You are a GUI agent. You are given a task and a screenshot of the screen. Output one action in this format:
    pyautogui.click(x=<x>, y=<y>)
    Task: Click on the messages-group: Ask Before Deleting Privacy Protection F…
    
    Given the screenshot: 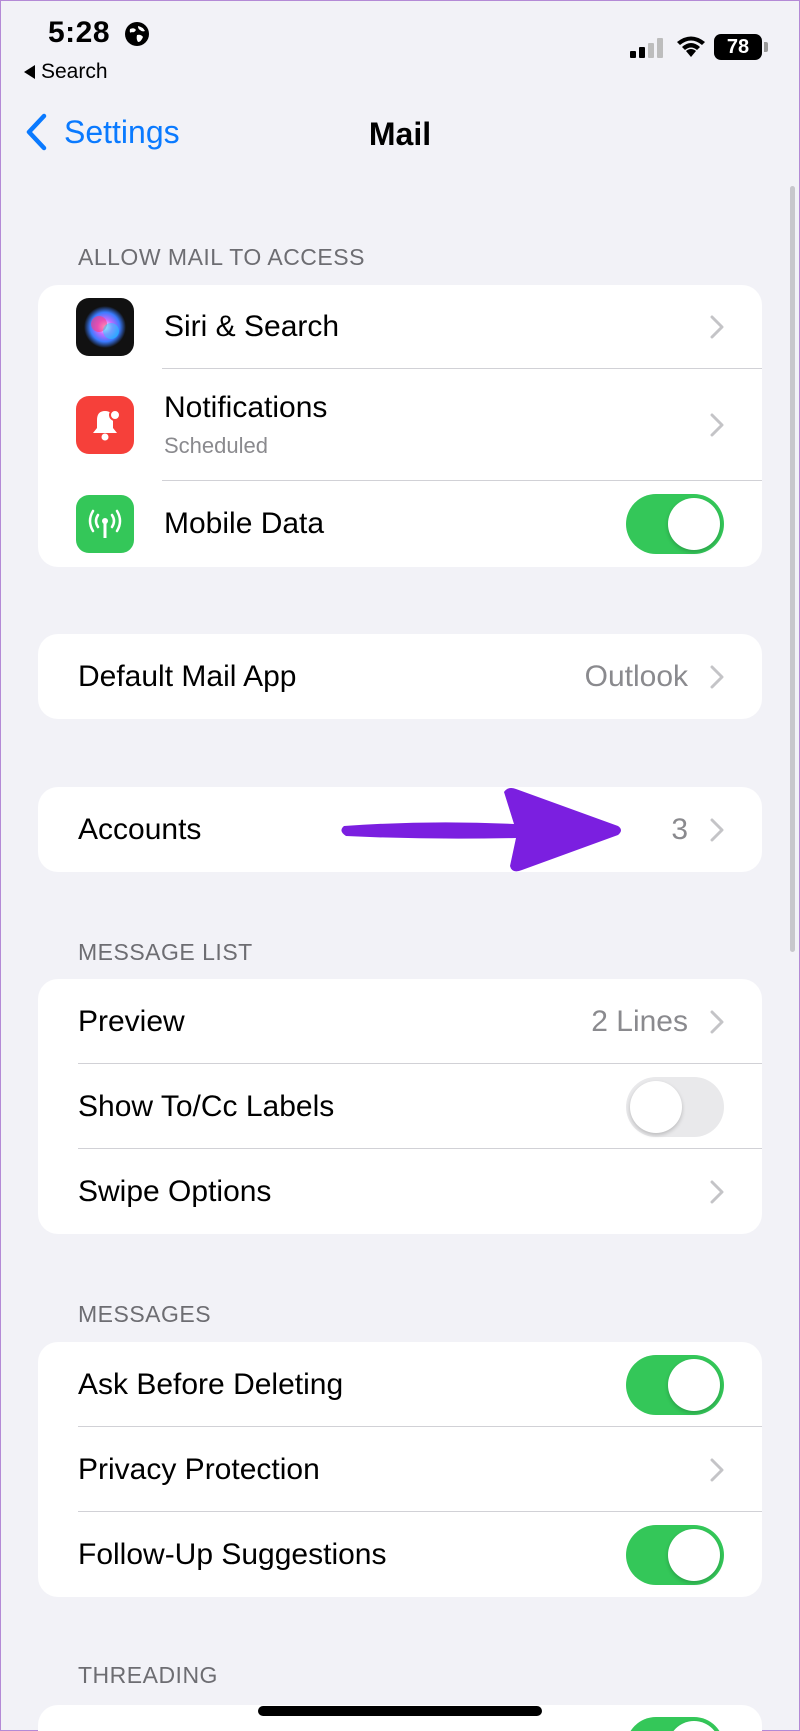 What is the action you would take?
    pyautogui.click(x=400, y=1469)
    